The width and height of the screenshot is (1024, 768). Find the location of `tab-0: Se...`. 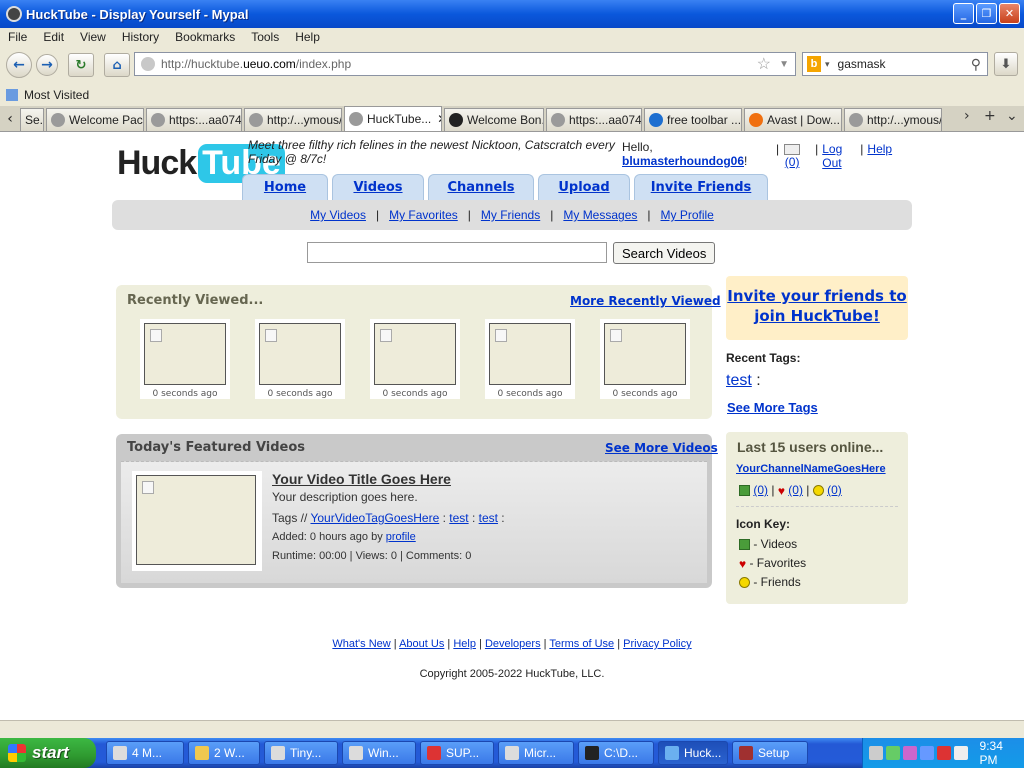

tab-0: Se... is located at coordinates (32, 119).